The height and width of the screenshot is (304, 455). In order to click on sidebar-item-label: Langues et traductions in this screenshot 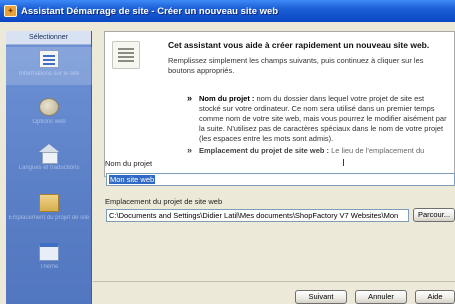, I will do `click(49, 168)`.